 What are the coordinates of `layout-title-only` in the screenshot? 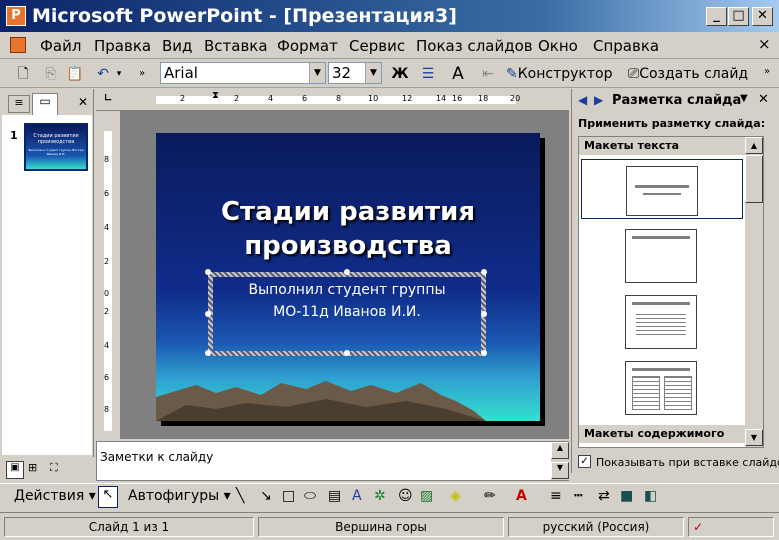 It's located at (661, 256).